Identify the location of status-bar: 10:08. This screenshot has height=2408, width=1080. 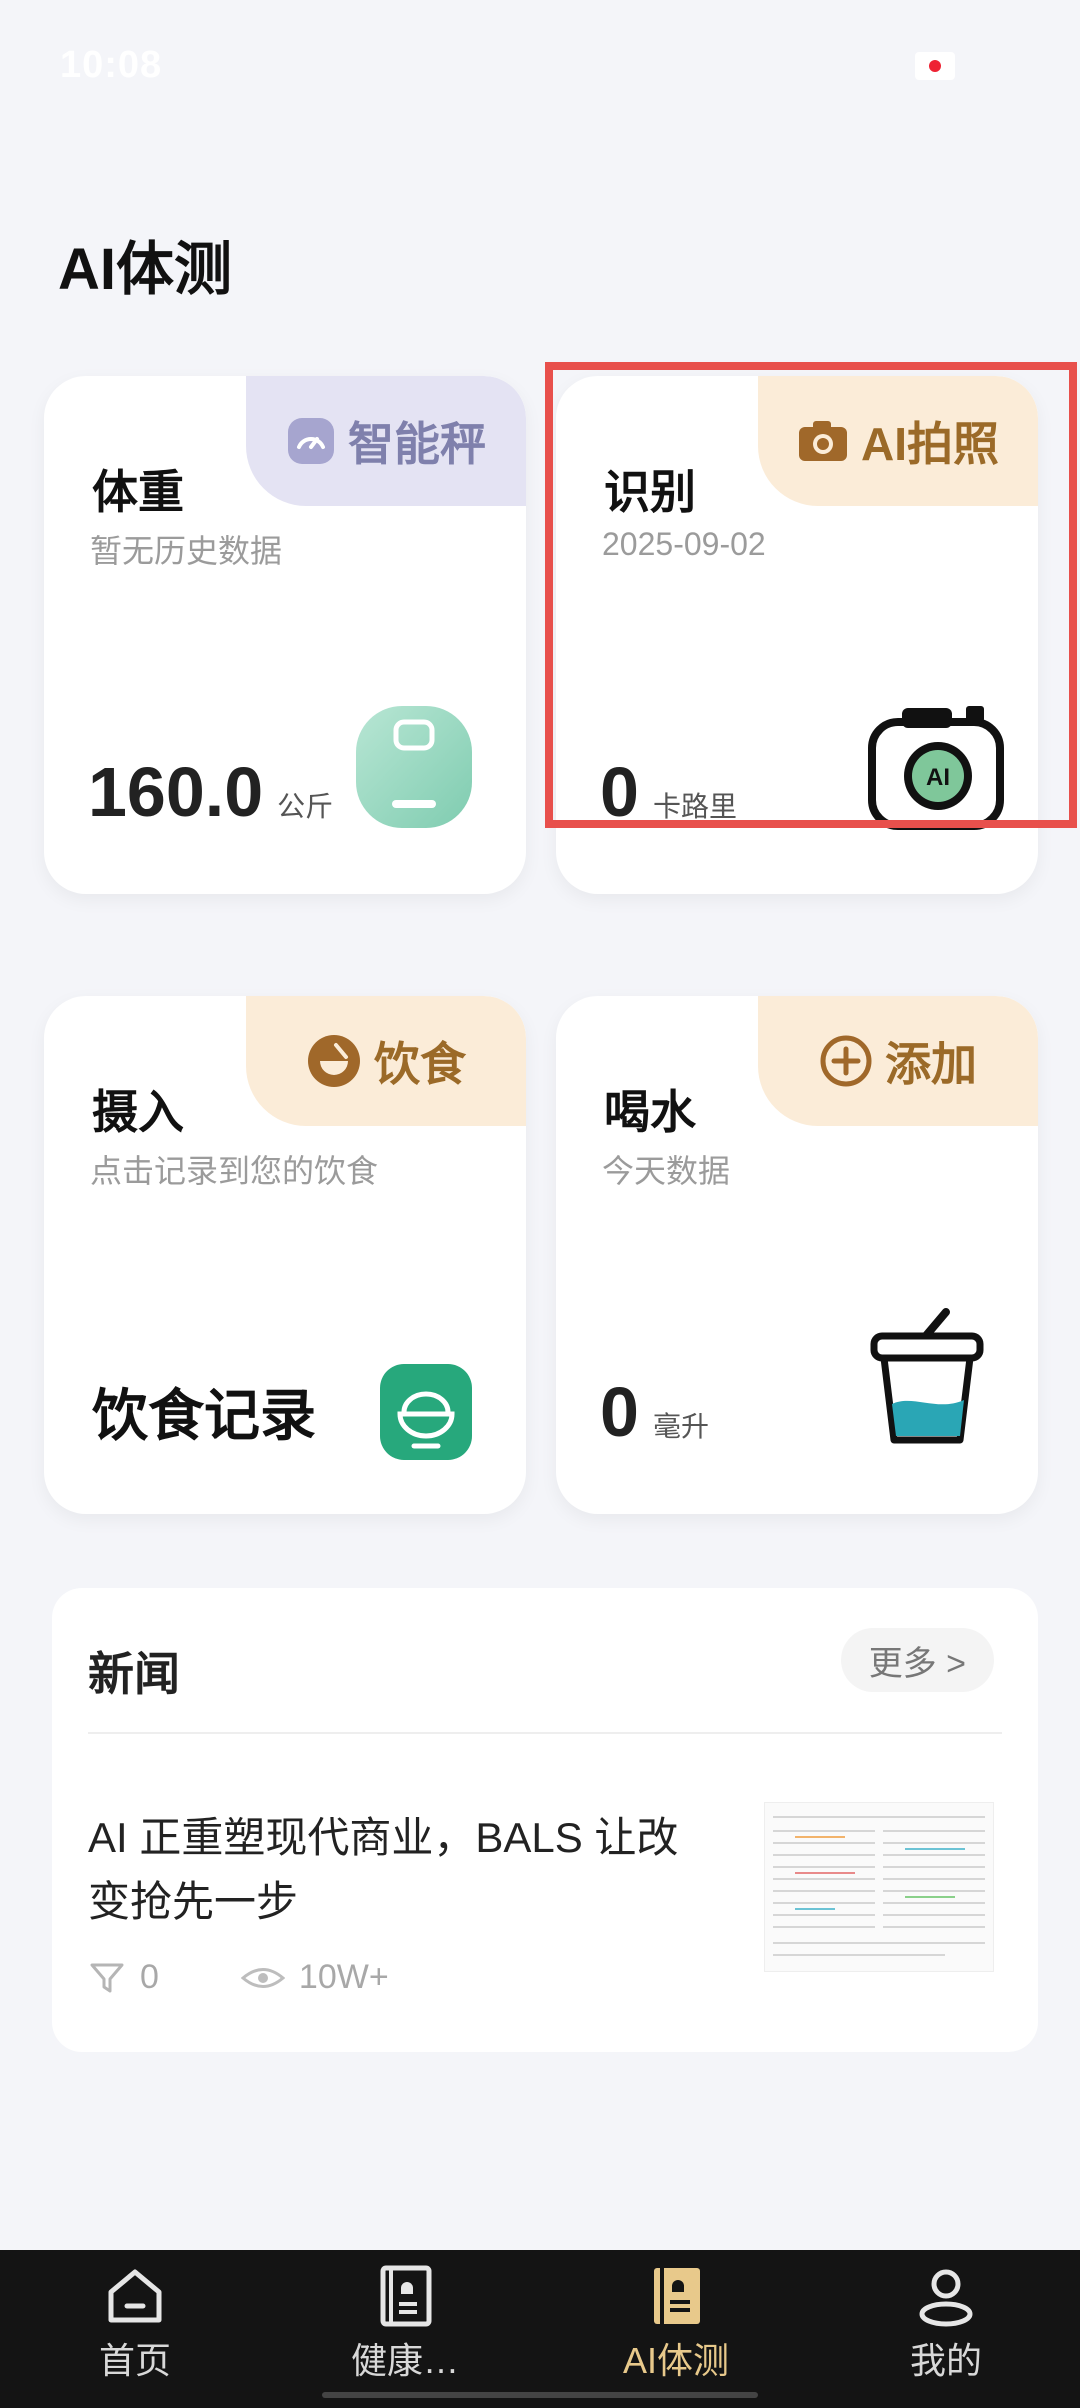
(540, 60).